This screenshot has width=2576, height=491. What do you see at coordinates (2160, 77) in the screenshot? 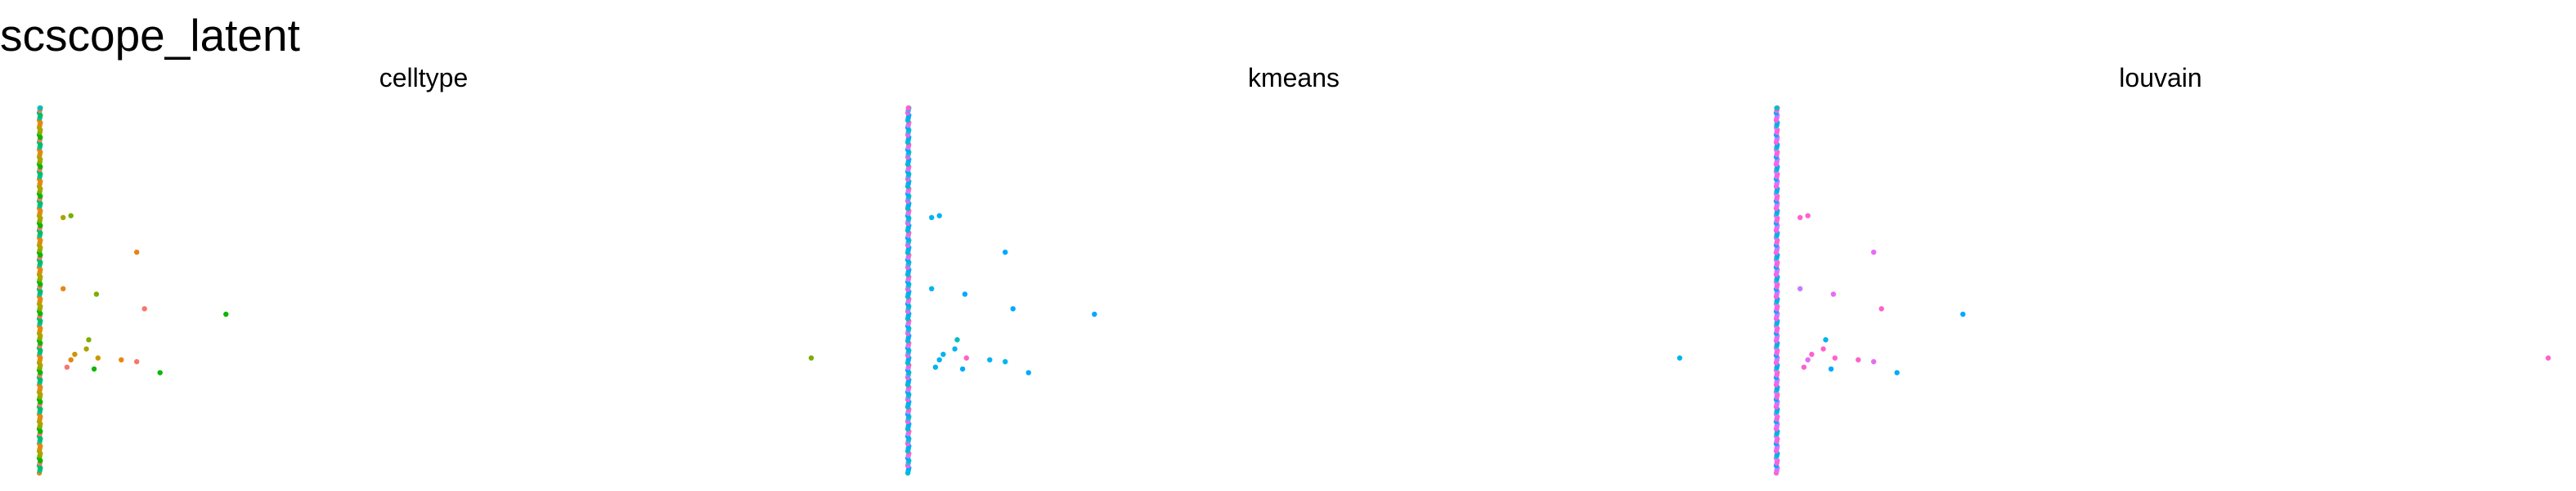
I see `panel-title: louvain` at bounding box center [2160, 77].